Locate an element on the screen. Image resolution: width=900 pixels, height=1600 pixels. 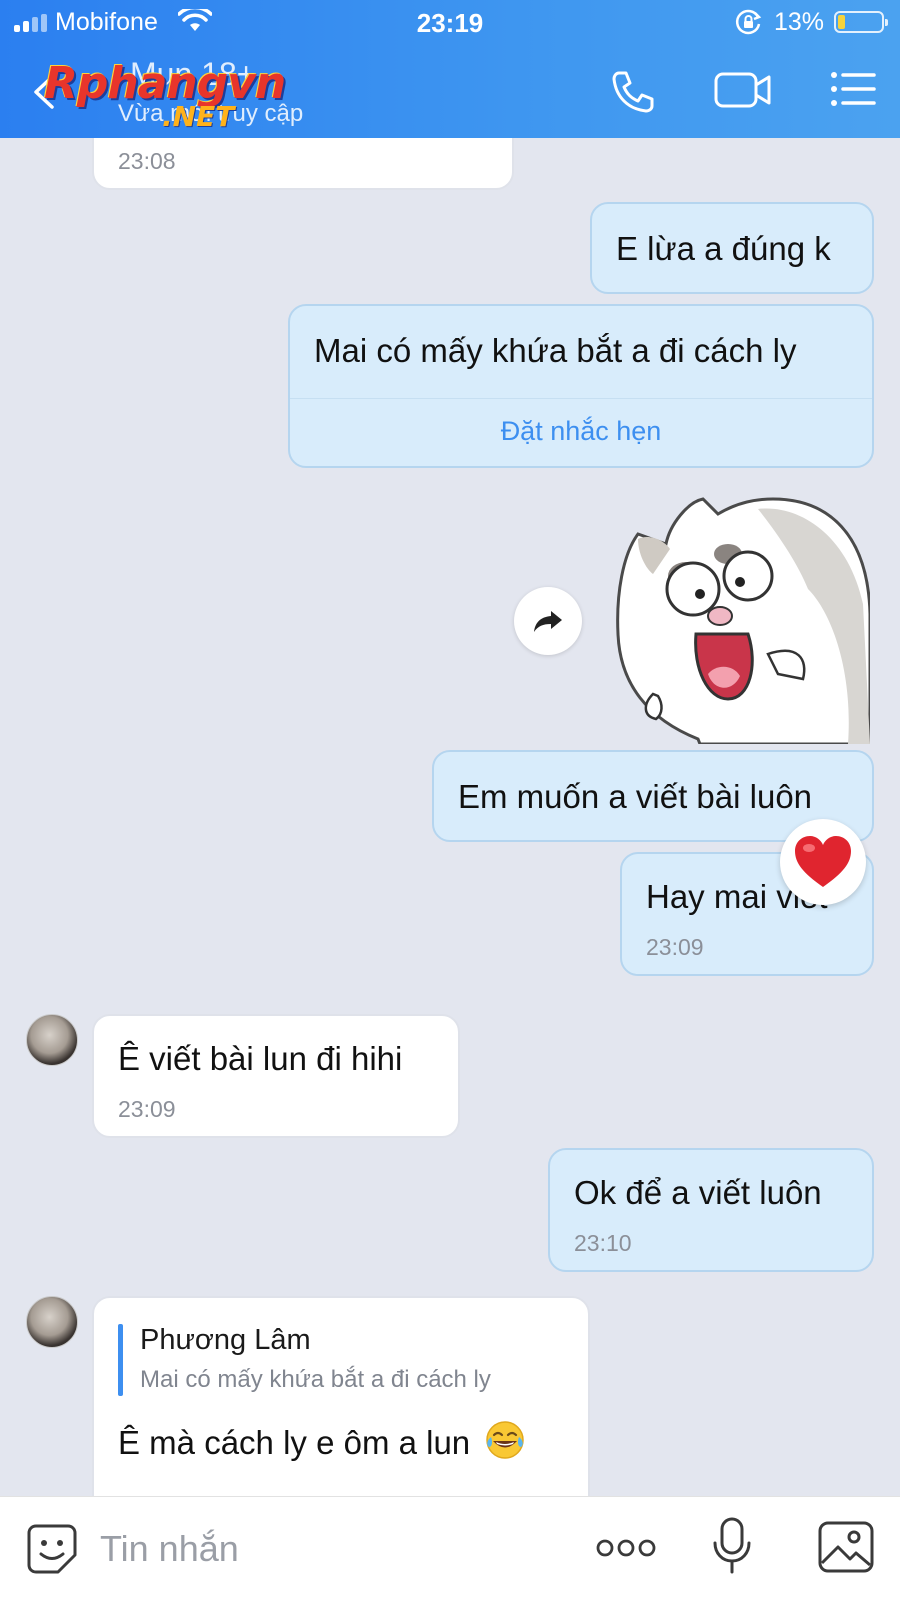
bubble-divider is located at coordinates (581, 398).